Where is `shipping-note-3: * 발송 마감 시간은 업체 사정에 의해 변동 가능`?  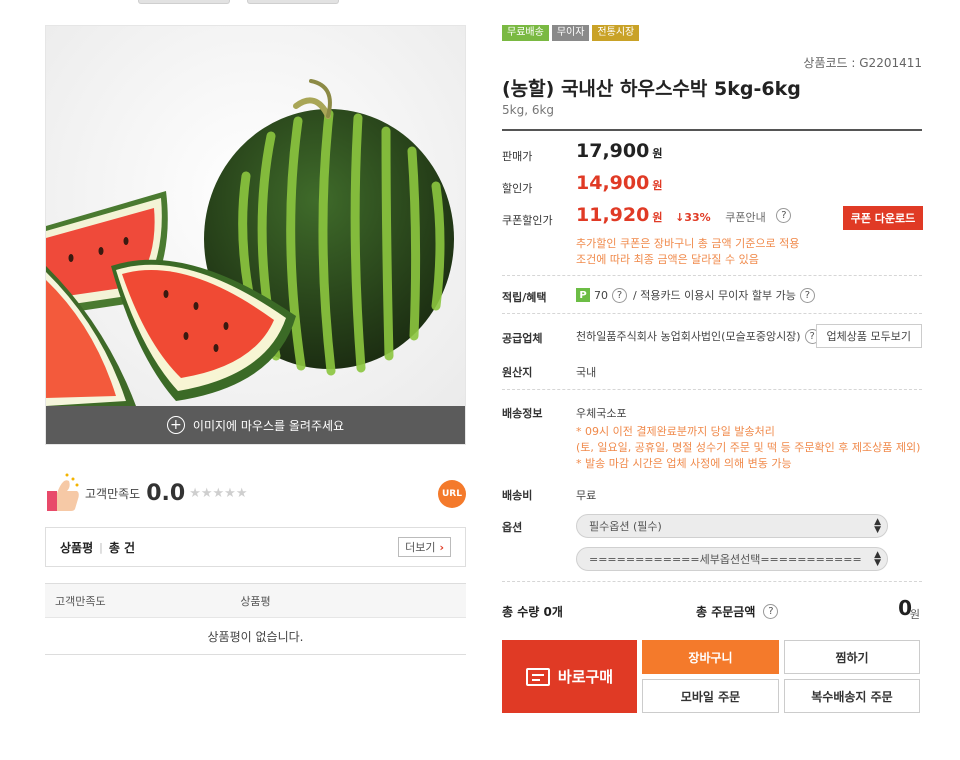 shipping-note-3: * 발송 마감 시간은 업체 사정에 의해 변동 가능 is located at coordinates (684, 463).